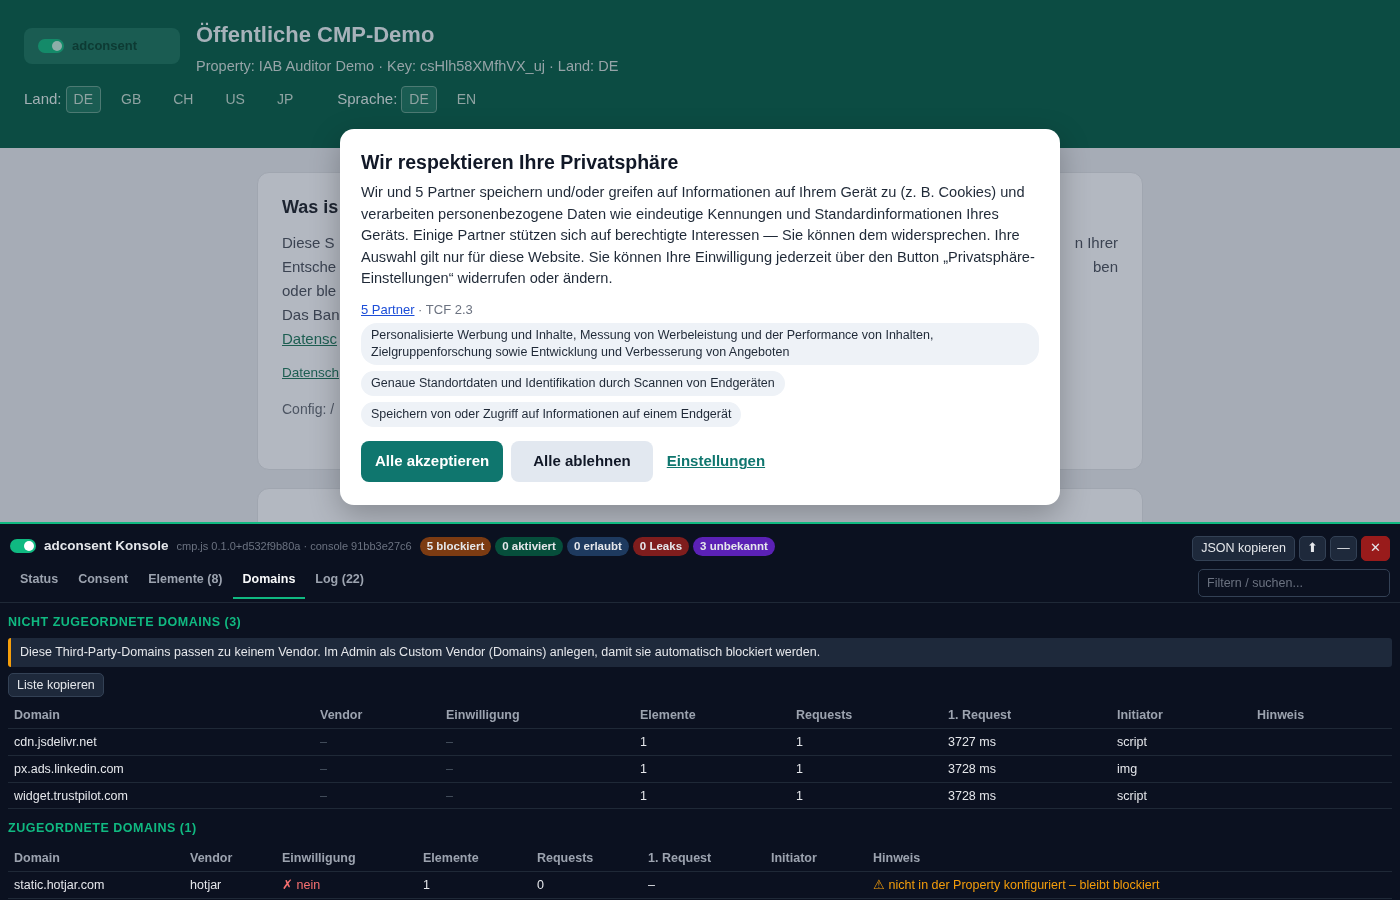 Image resolution: width=1400 pixels, height=900 pixels. Describe the element at coordinates (407, 67) in the screenshot. I see `page-subtitle: Property: IAB Auditor Demo · Key: csHlh58XMfhVX_uj · Land: DE` at that location.